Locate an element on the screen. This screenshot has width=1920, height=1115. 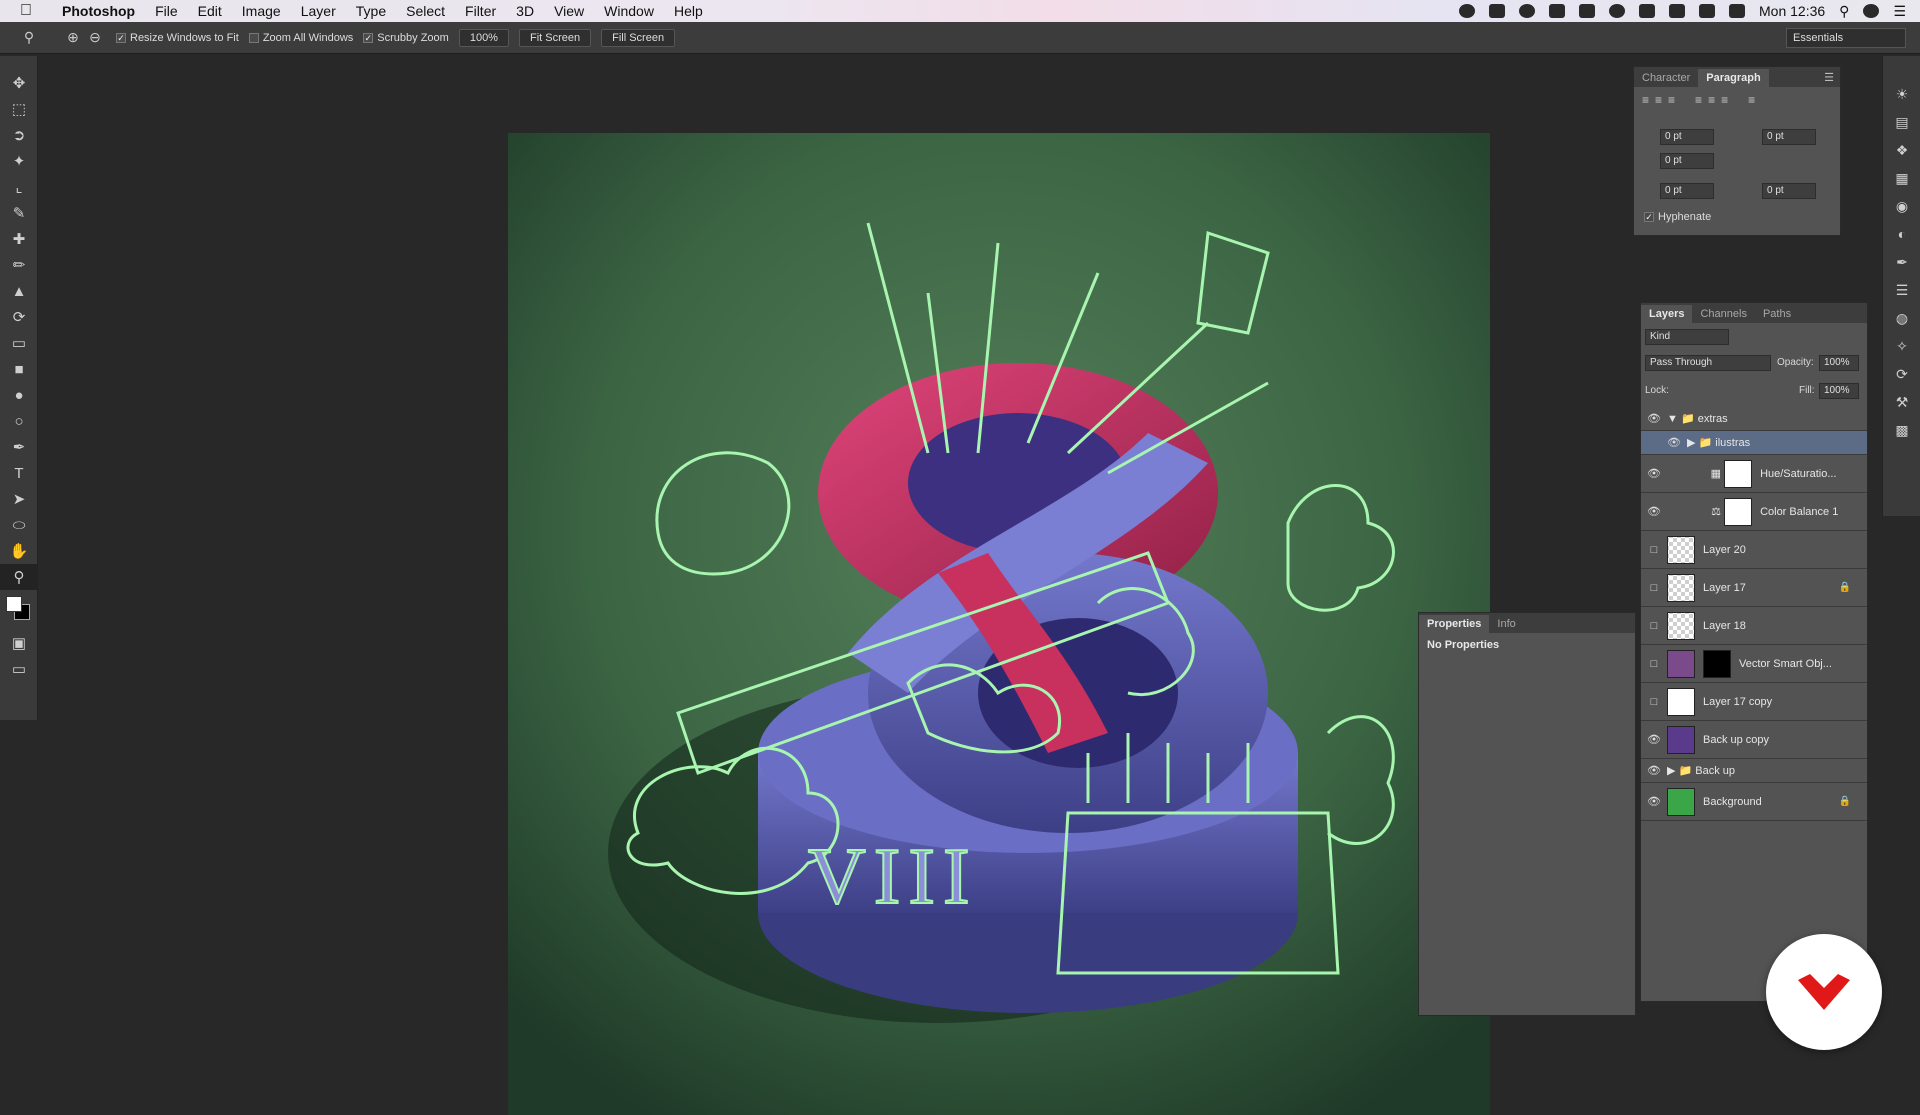
menu-view: View is located at coordinates (569, 11).